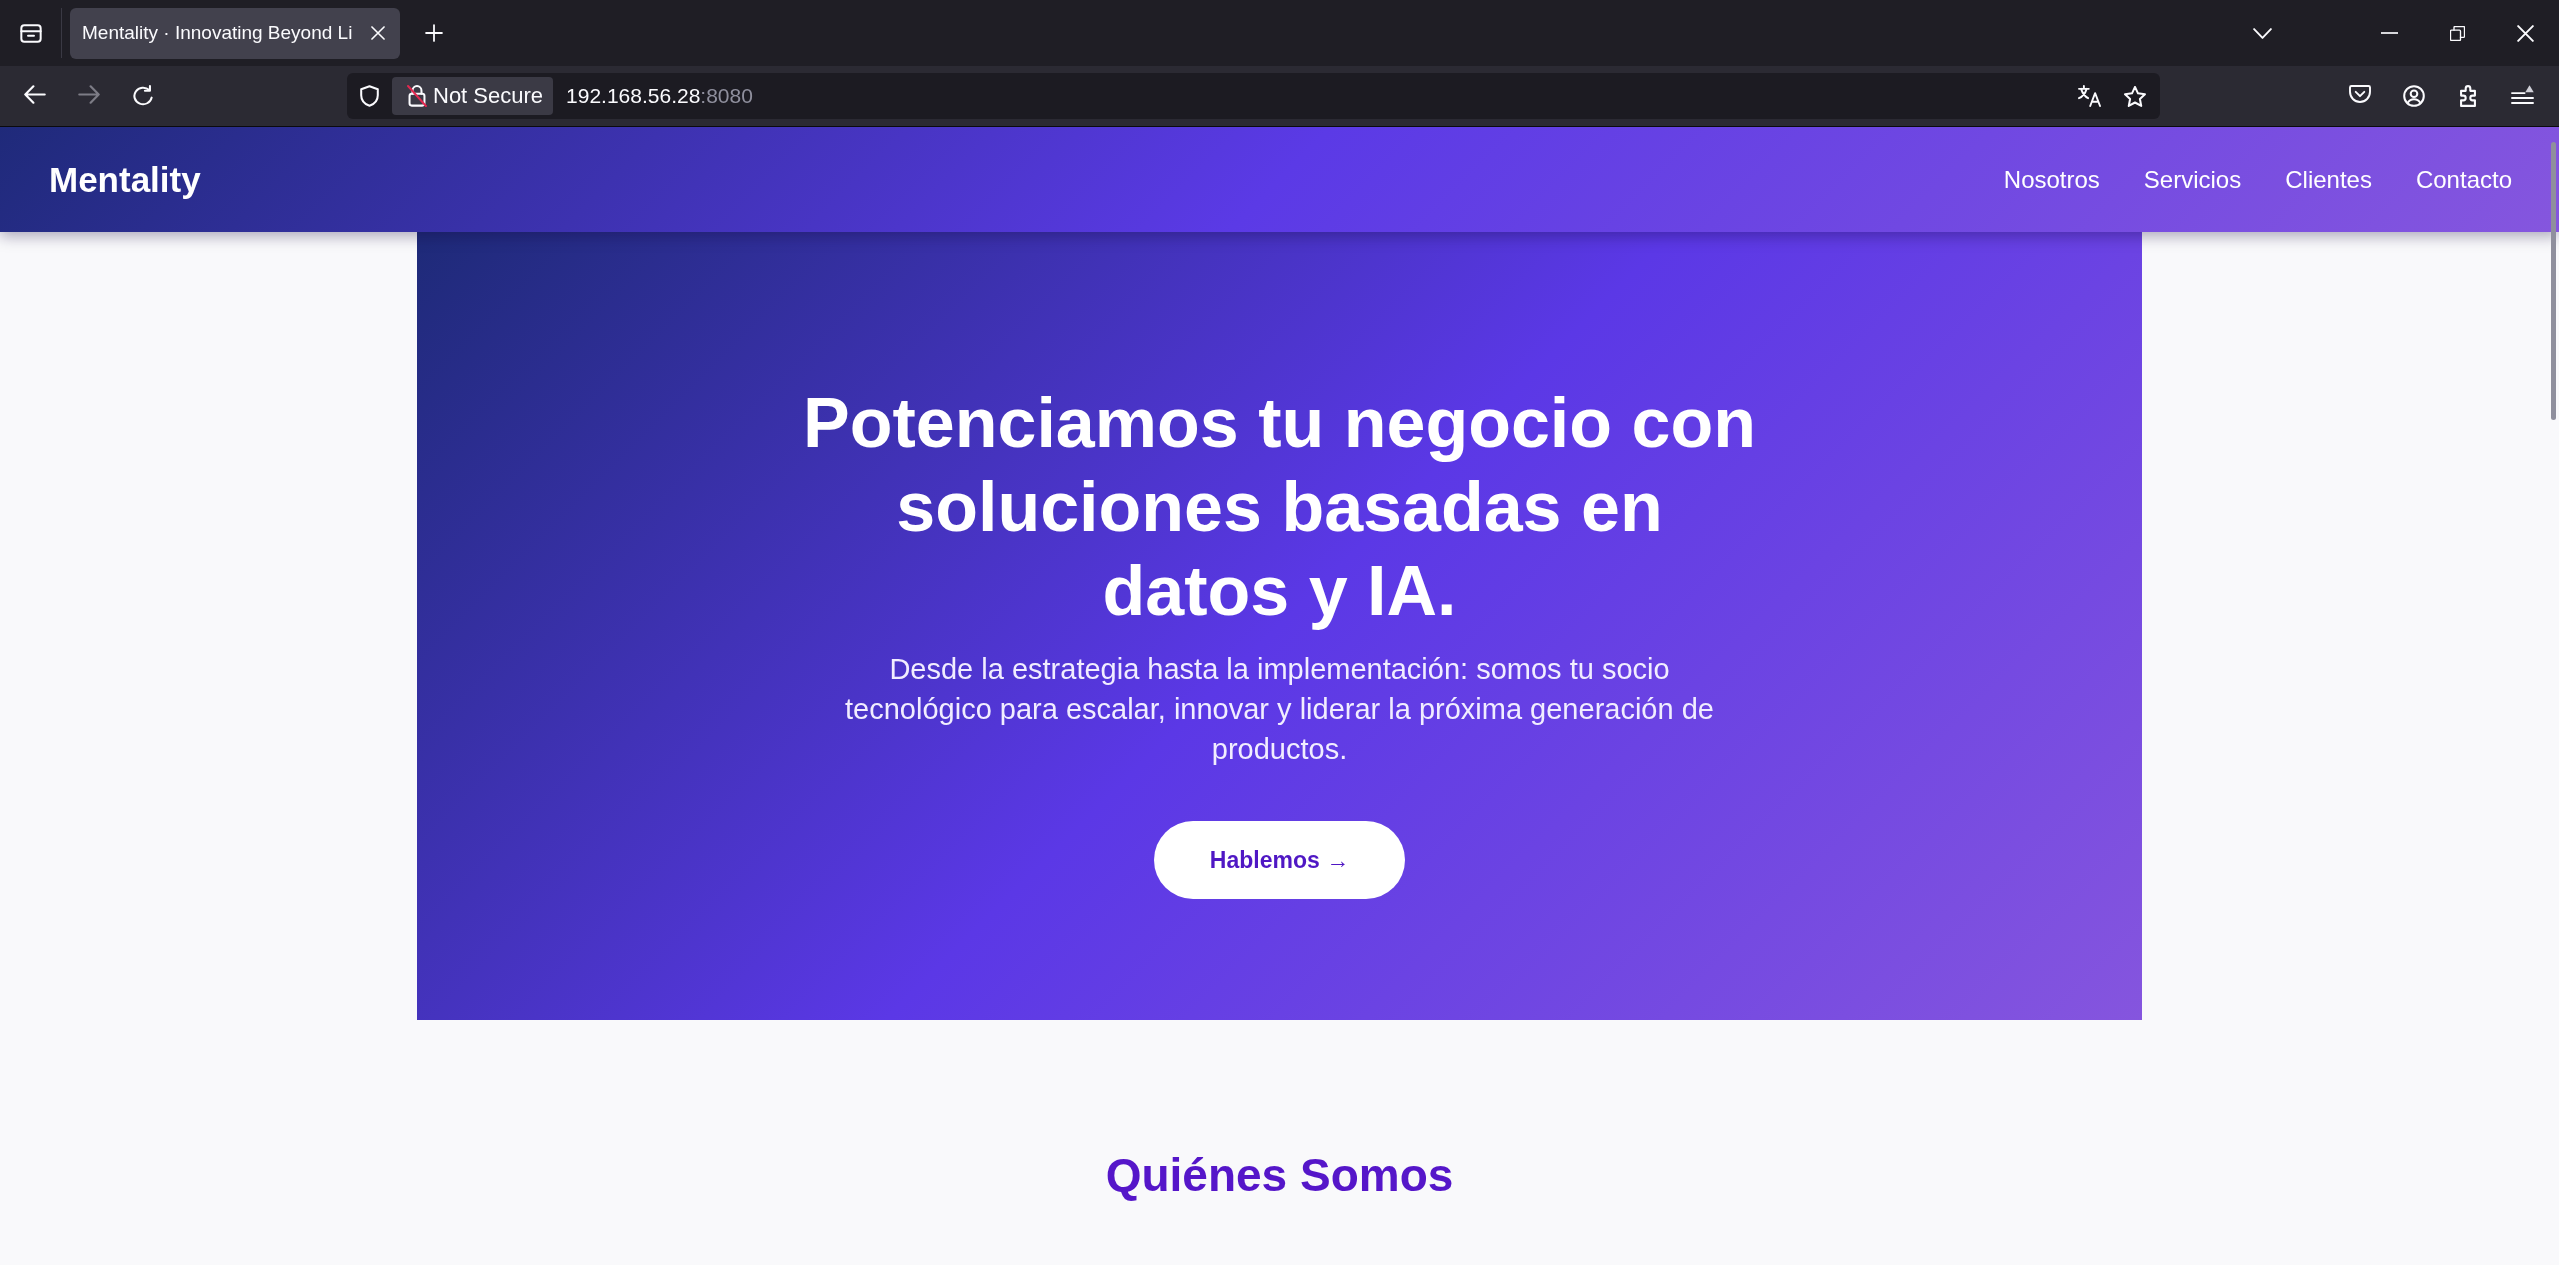  What do you see at coordinates (143, 96) in the screenshot?
I see `reload-icon` at bounding box center [143, 96].